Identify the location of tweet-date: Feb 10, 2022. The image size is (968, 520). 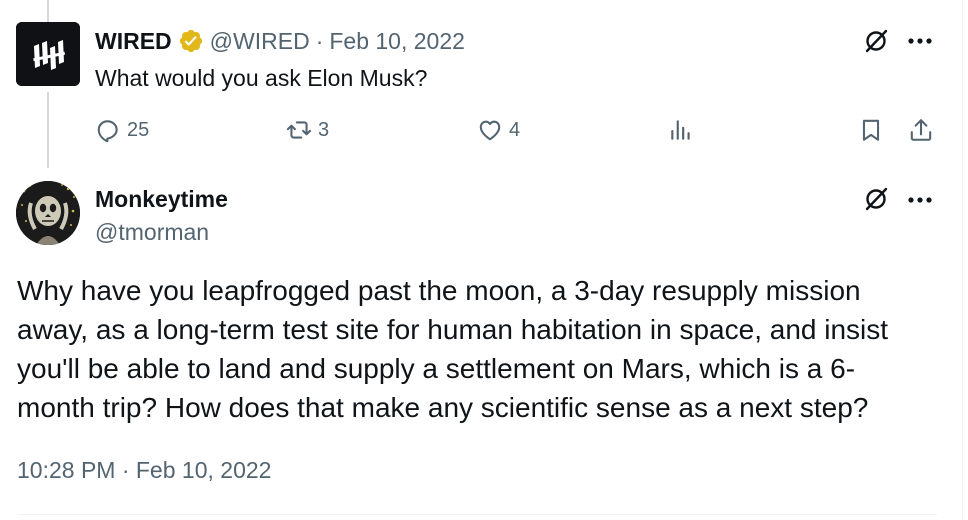
(397, 41).